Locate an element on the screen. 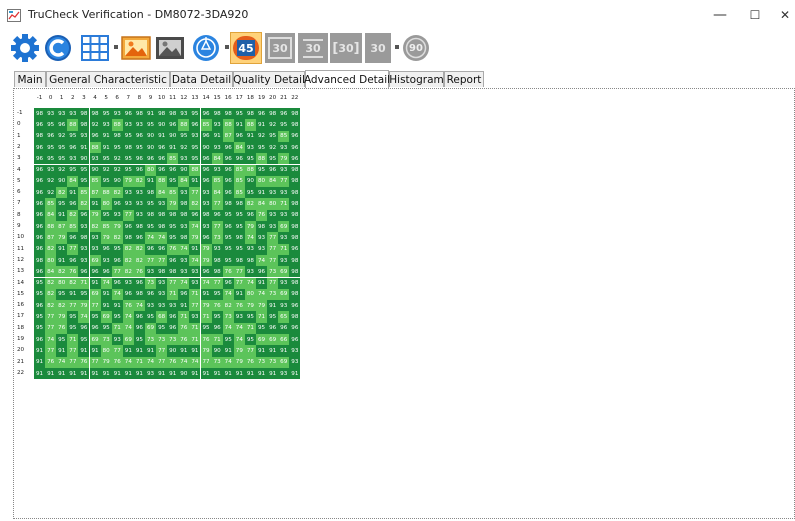 The height and width of the screenshot is (521, 795). toolbar: 45 30 30 [30] 30 90 = is located at coordinates (397, 63).